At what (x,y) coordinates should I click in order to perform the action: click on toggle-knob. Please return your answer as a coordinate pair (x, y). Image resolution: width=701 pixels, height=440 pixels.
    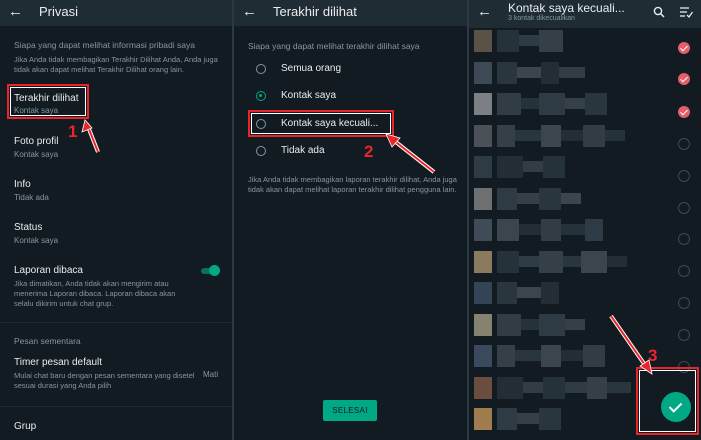
    Looking at the image, I should click on (214, 270).